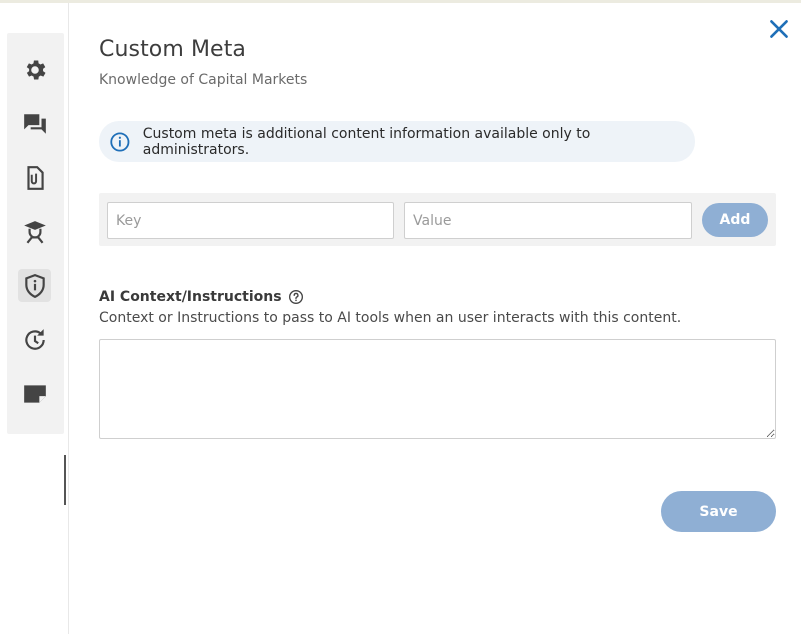 The height and width of the screenshot is (634, 801). I want to click on sidebar-item-settings, so click(34, 69).